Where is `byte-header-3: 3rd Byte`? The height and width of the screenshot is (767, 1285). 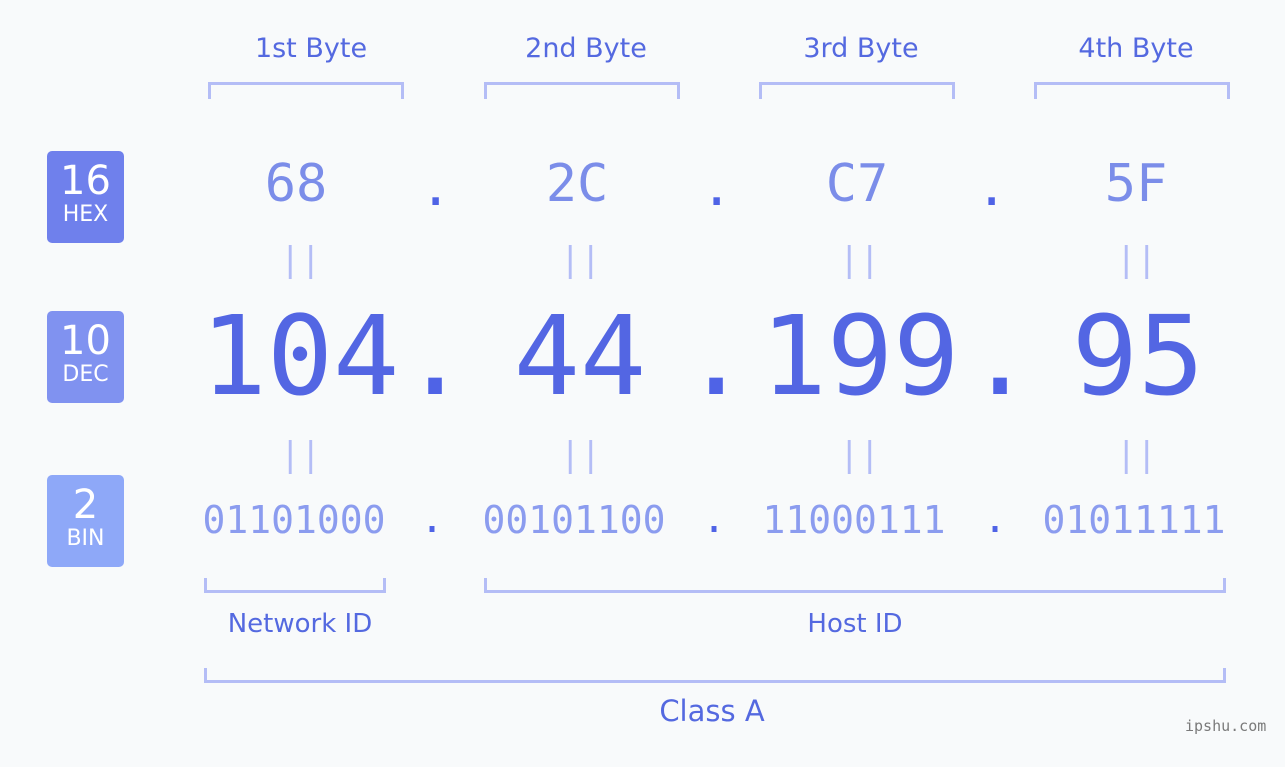 byte-header-3: 3rd Byte is located at coordinates (861, 48).